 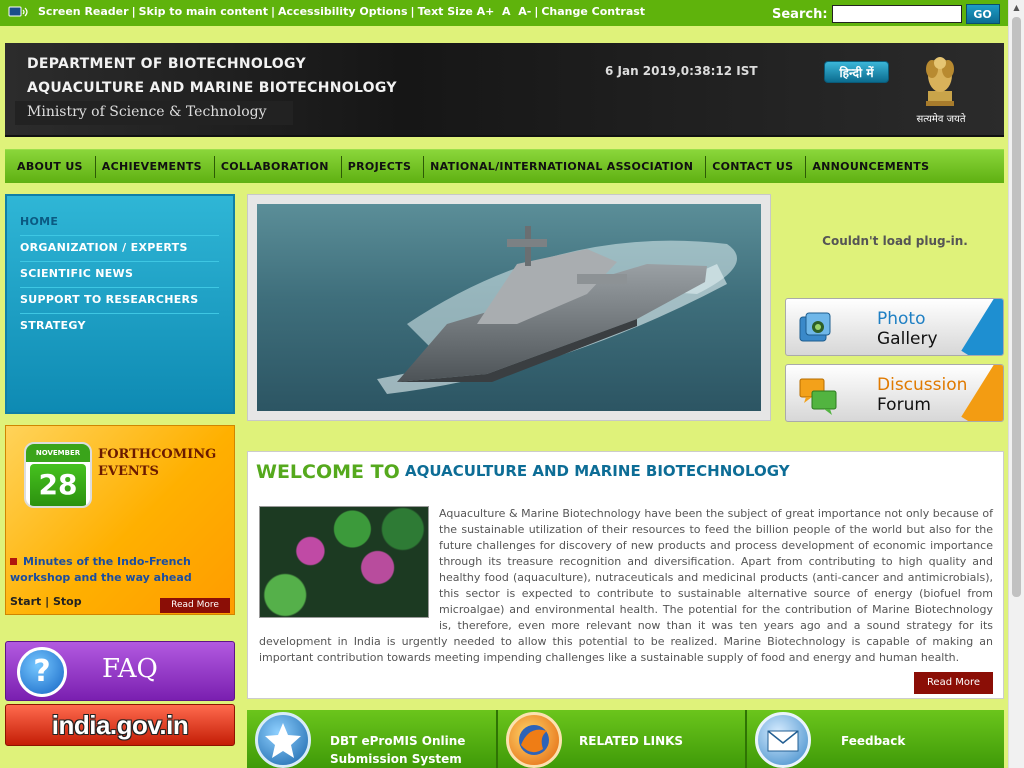 I want to click on discussion-forum-label-2: Forum, so click(x=904, y=405).